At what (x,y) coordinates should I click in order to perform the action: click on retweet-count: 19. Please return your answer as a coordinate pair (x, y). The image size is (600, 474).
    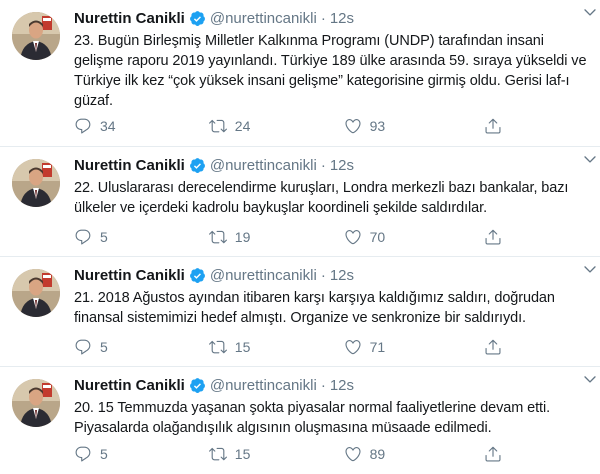
    Looking at the image, I should click on (242, 237).